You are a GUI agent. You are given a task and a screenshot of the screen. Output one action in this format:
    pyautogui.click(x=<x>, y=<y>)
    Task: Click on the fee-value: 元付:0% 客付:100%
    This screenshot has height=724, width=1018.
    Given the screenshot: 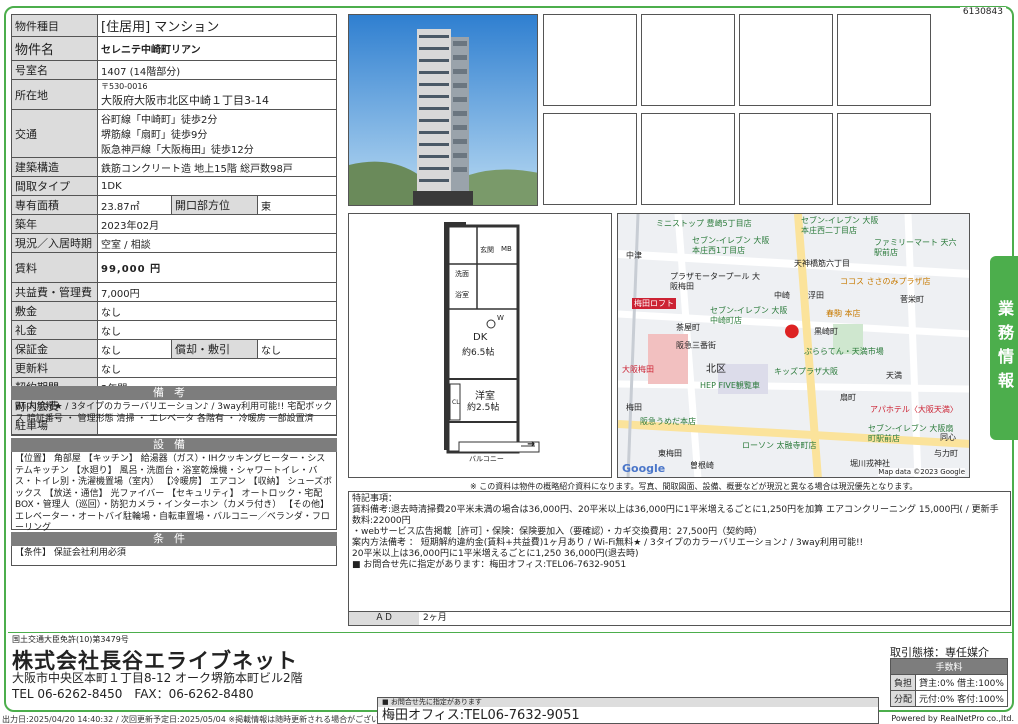 What is the action you would take?
    pyautogui.click(x=961, y=698)
    